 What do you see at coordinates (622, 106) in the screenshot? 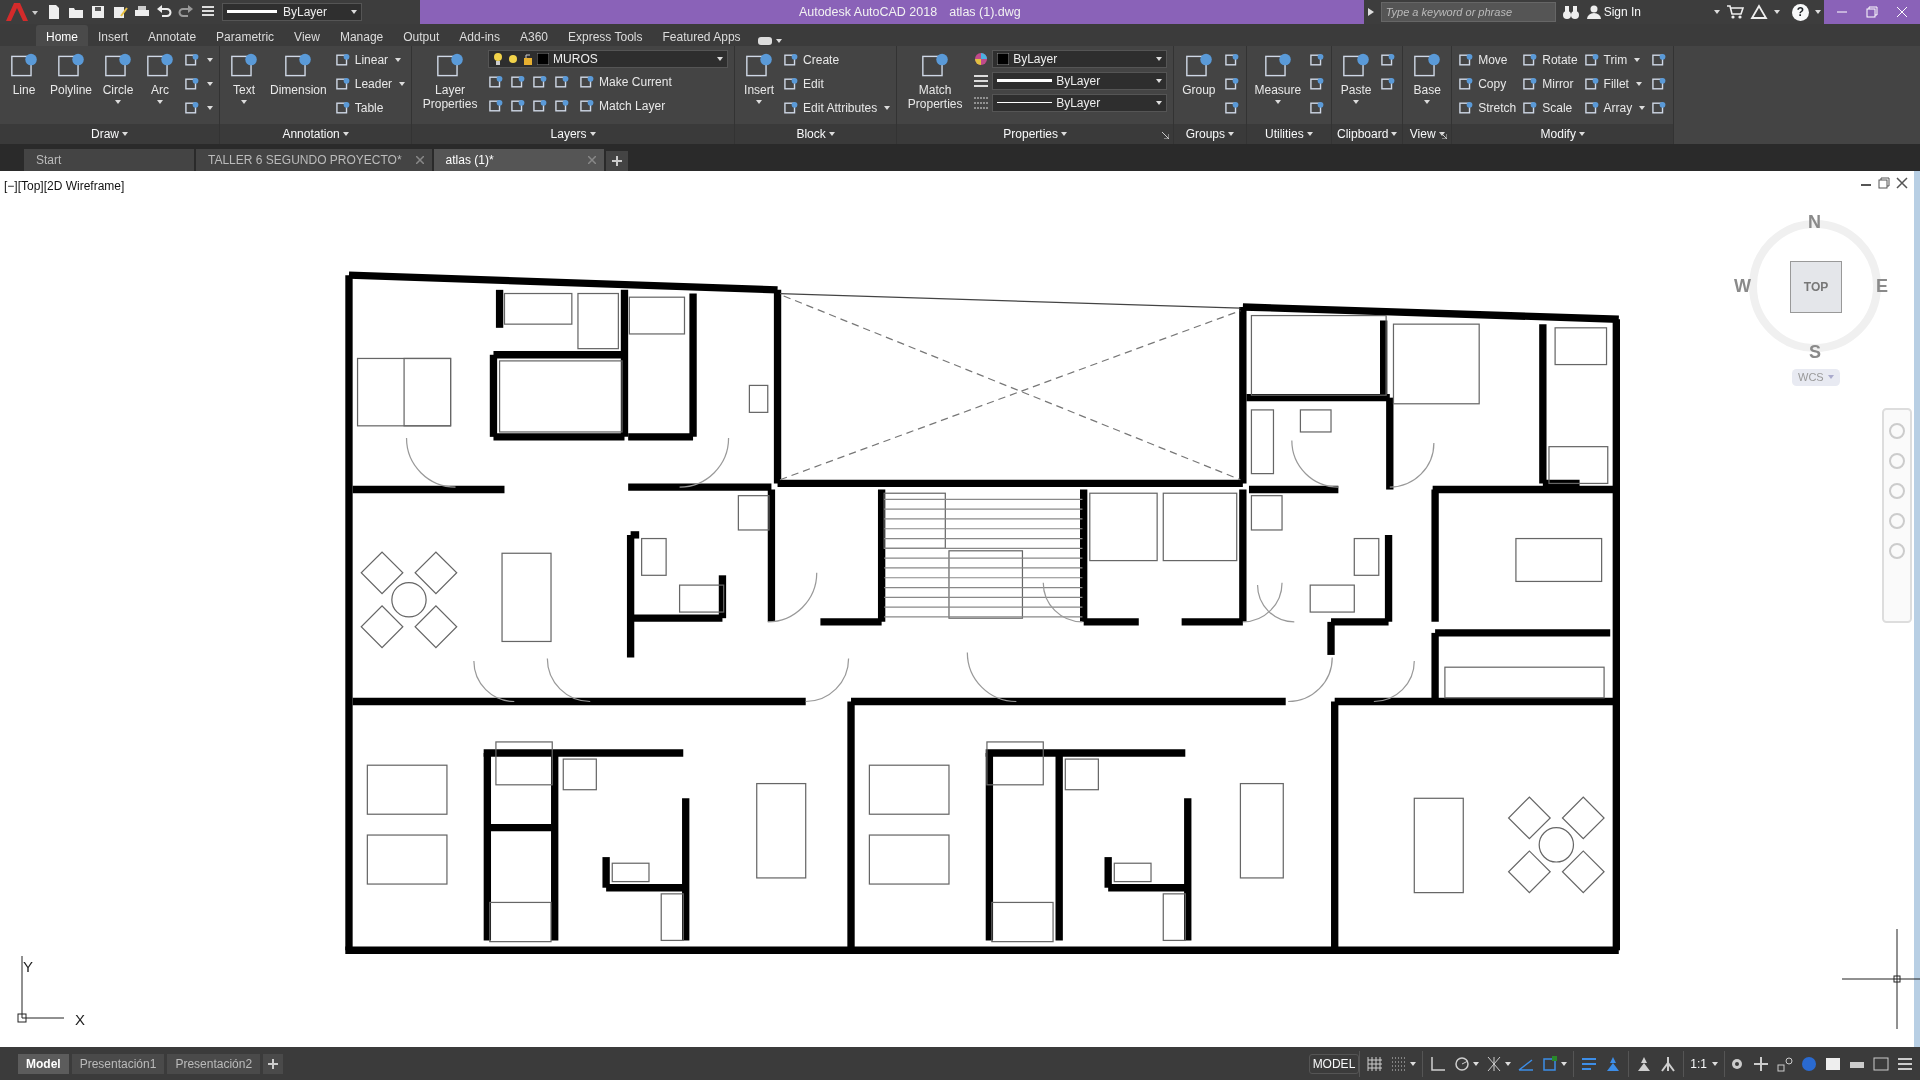
I see `tool-button: Match Layer` at bounding box center [622, 106].